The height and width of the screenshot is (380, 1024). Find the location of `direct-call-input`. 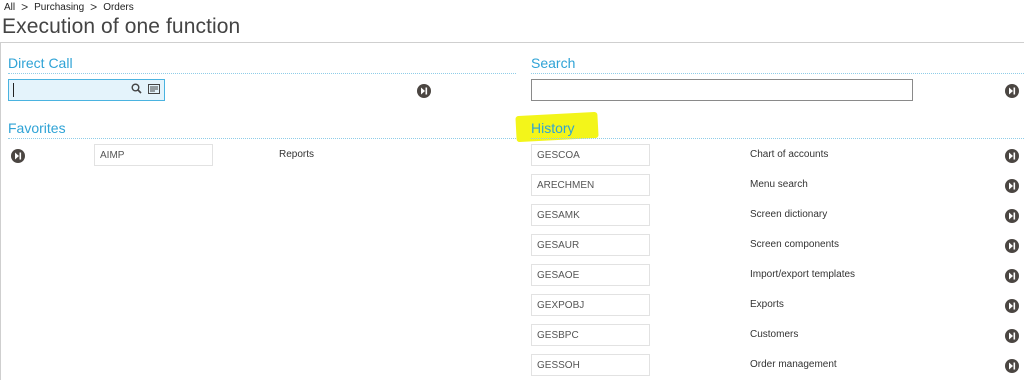

direct-call-input is located at coordinates (86, 90).